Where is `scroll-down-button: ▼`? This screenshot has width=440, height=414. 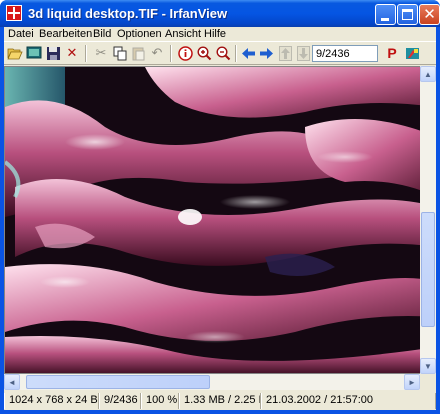
scroll-down-button: ▼ is located at coordinates (428, 366).